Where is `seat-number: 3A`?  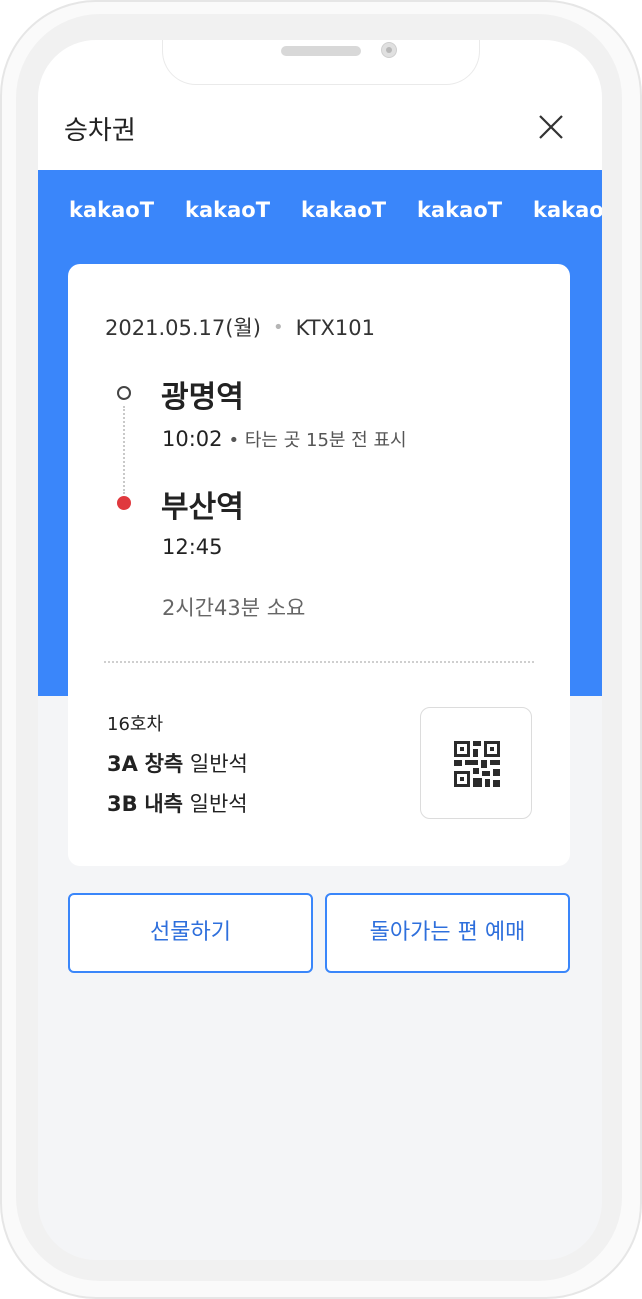
seat-number: 3A is located at coordinates (122, 764).